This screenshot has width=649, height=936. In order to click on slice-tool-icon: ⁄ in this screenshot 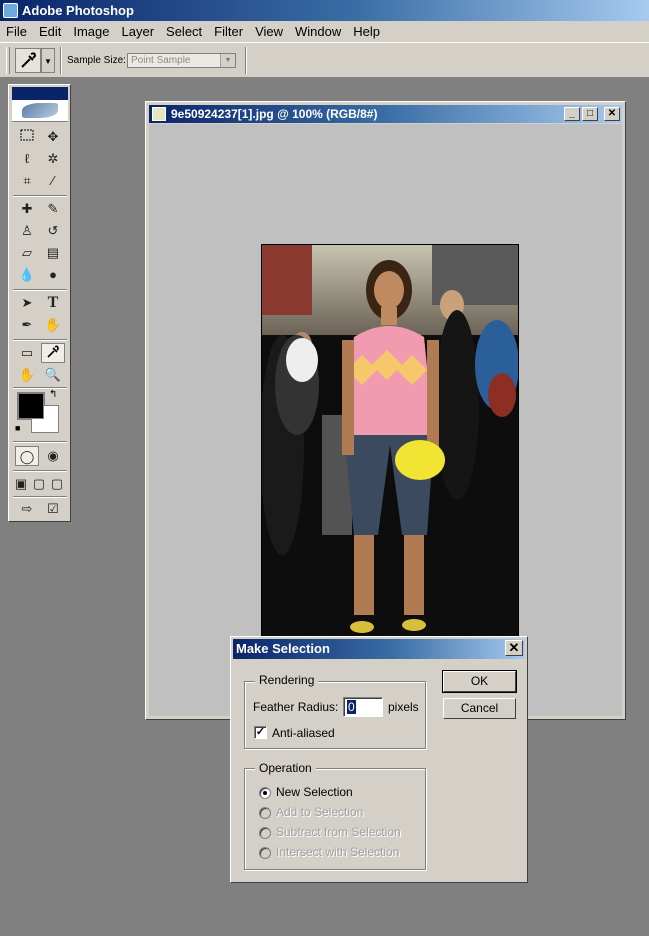, I will do `click(53, 181)`.